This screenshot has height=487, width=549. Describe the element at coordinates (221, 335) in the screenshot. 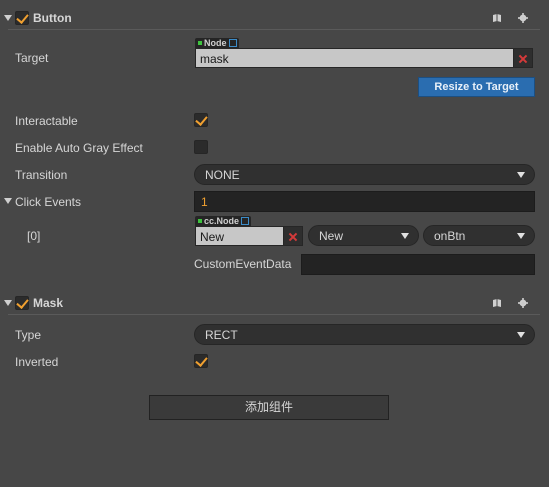

I see `mask-type-value: RECT` at that location.